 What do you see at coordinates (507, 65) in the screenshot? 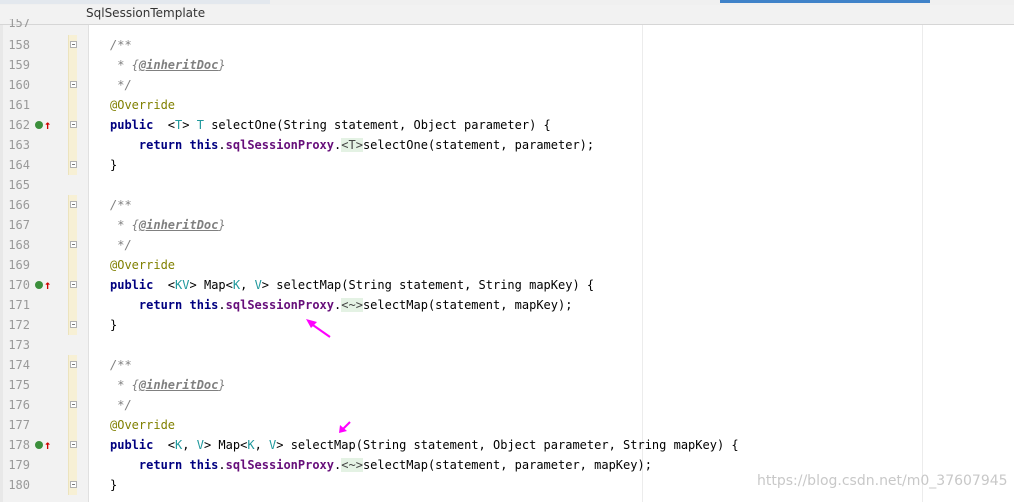
I see `code-line: 159 * {@inheritDoc}` at bounding box center [507, 65].